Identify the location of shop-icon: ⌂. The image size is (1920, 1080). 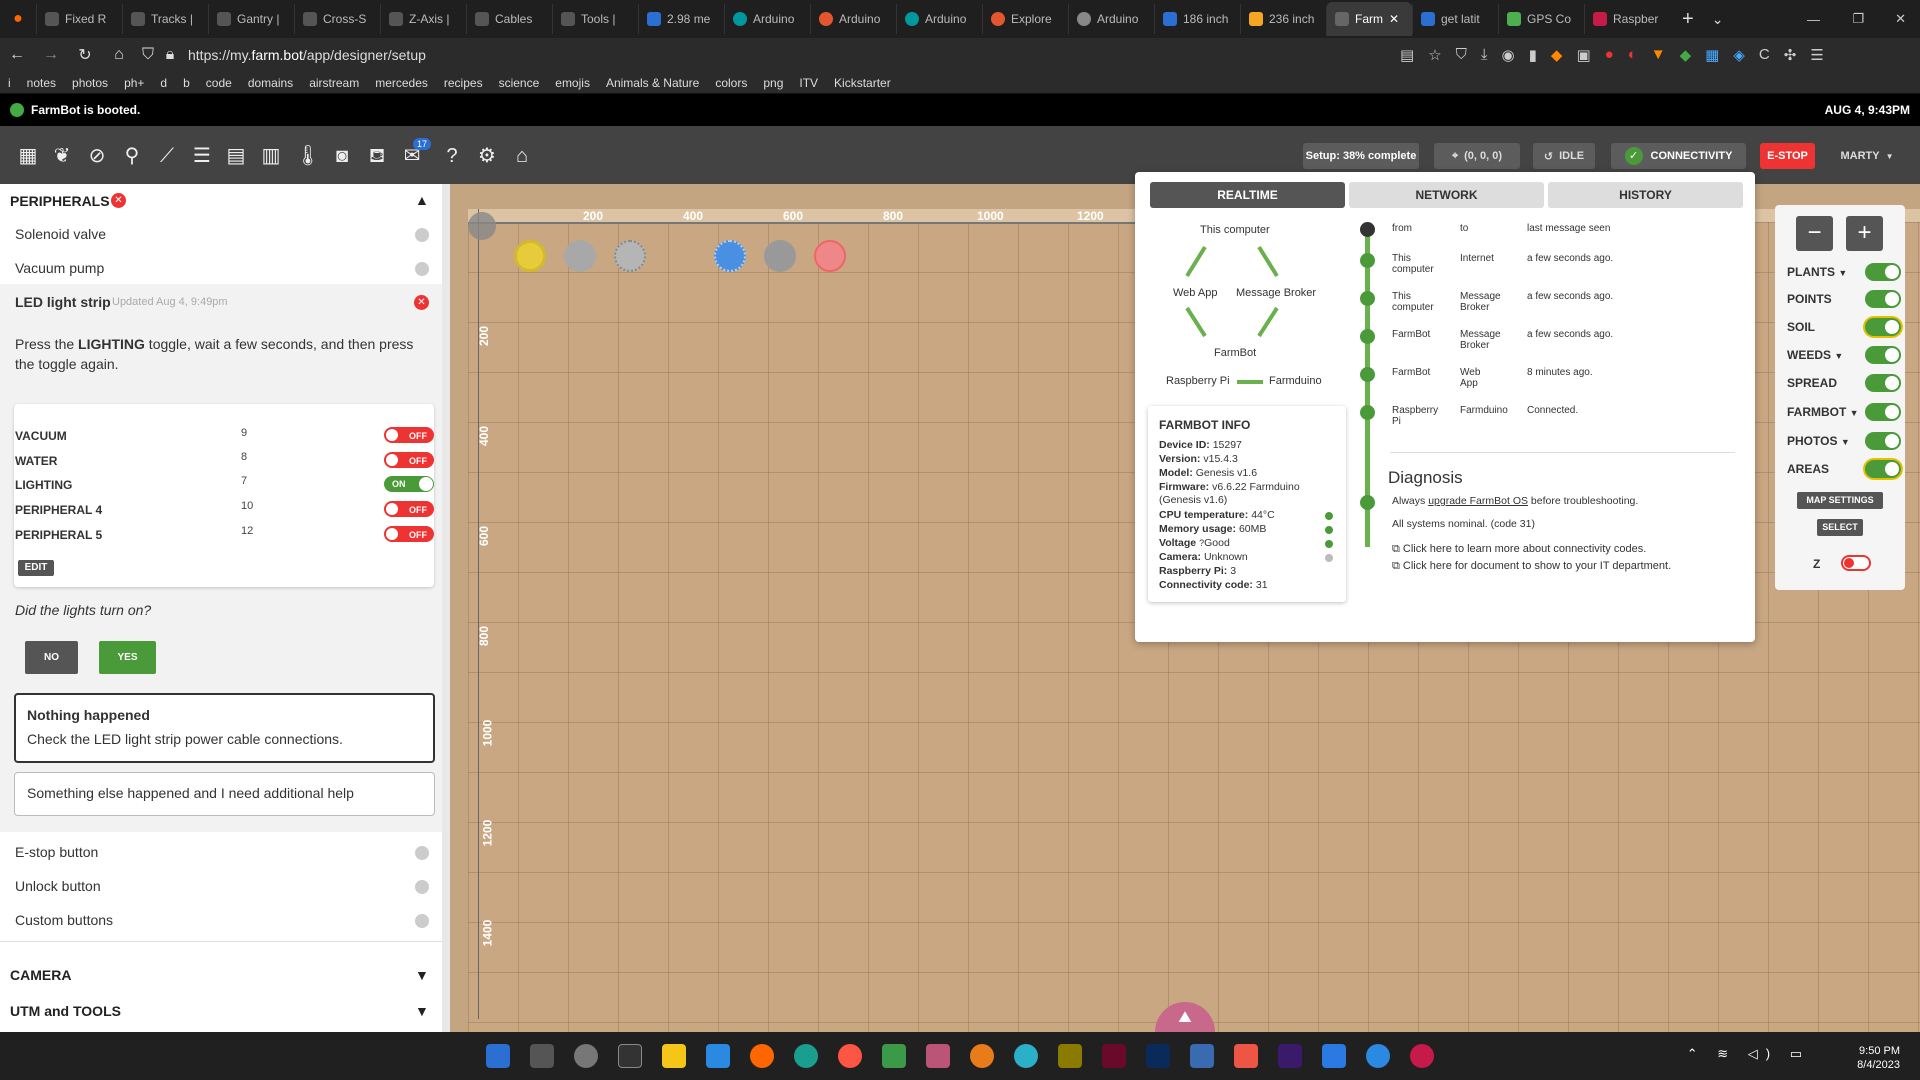
(522, 156).